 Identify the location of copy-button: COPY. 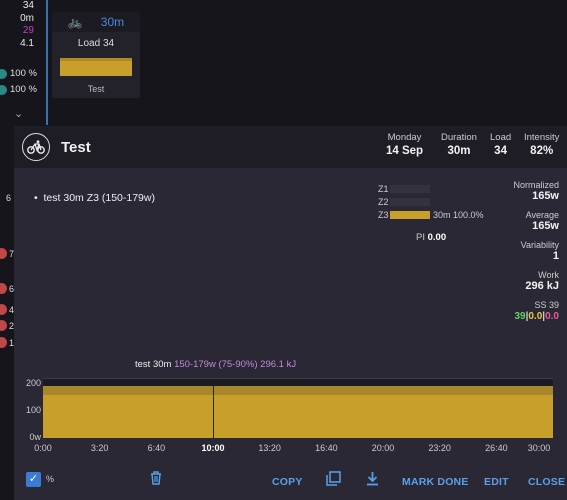
(287, 482).